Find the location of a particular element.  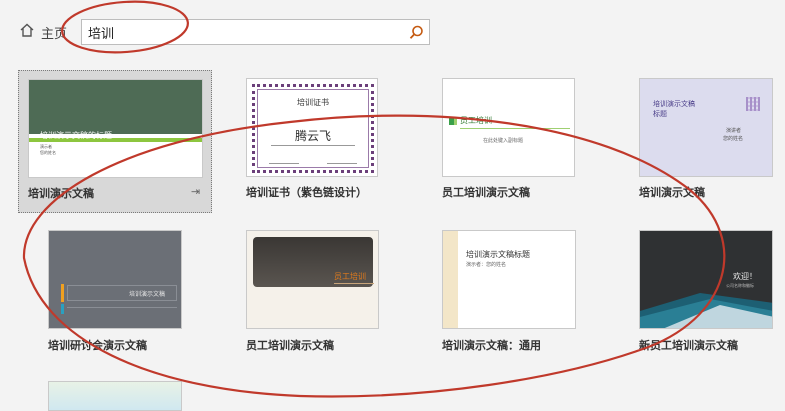

template-tile: 员工培训 在此处键入副标题 员工培训演示文稿 is located at coordinates (531, 140).